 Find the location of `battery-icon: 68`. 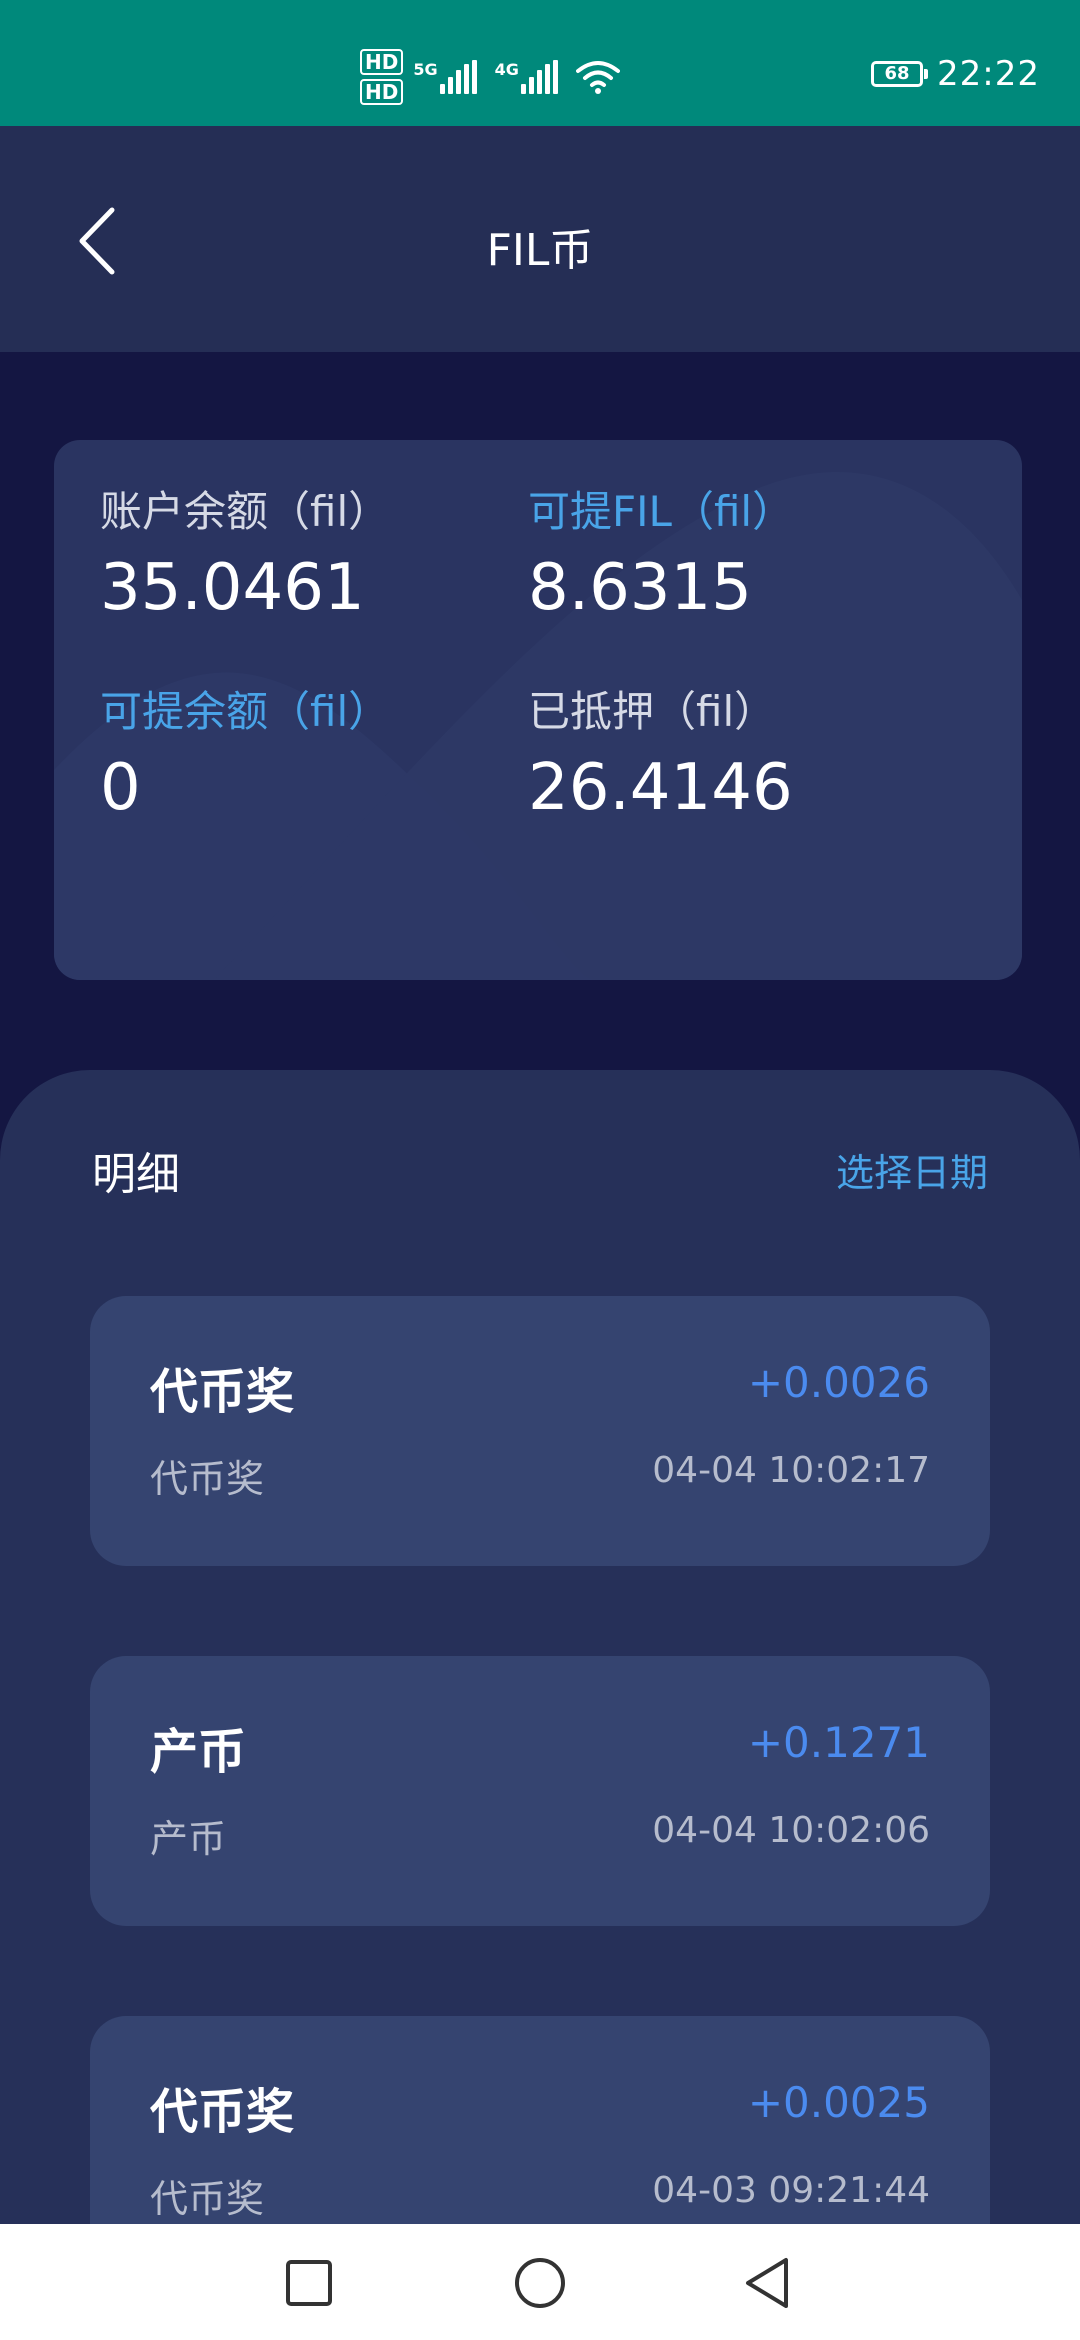

battery-icon: 68 is located at coordinates (900, 74).